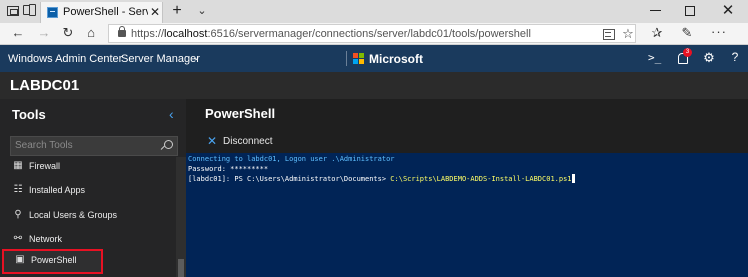 This screenshot has width=748, height=277. What do you see at coordinates (44, 33) in the screenshot?
I see `forward-arrow-icon: →` at bounding box center [44, 33].